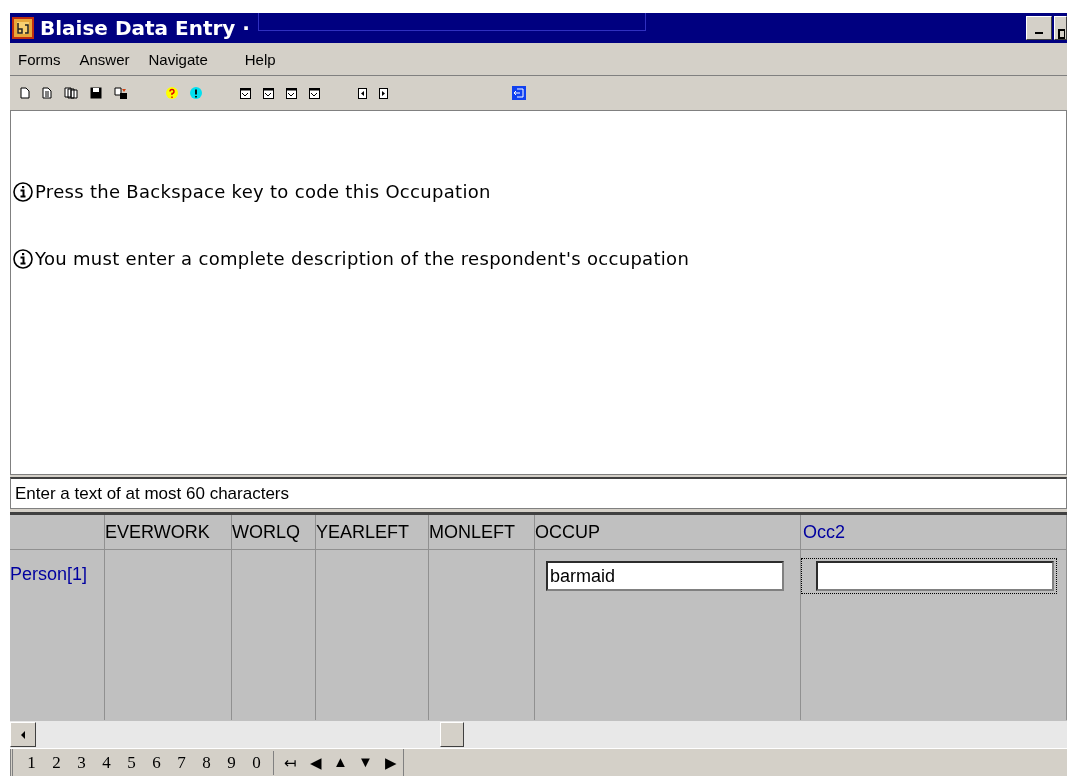 Image resolution: width=1067 pixels, height=776 pixels. I want to click on scroll-left-button, so click(23, 734).